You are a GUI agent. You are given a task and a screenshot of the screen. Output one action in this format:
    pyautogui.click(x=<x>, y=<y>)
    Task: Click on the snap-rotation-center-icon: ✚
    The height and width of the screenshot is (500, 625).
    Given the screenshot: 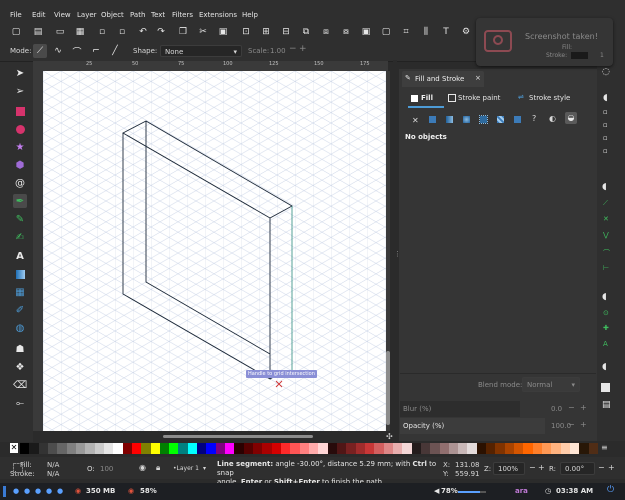 What is the action you would take?
    pyautogui.click(x=606, y=328)
    